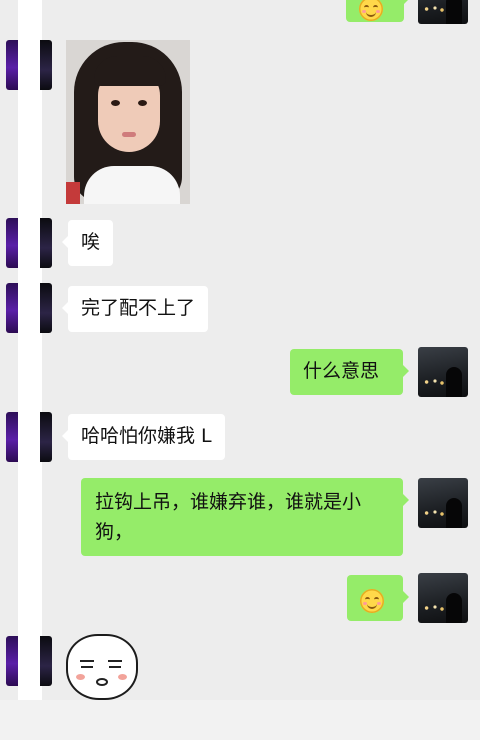 This screenshot has height=740, width=480. I want to click on message-text: 哈哈怕你嫌我 L, so click(146, 436).